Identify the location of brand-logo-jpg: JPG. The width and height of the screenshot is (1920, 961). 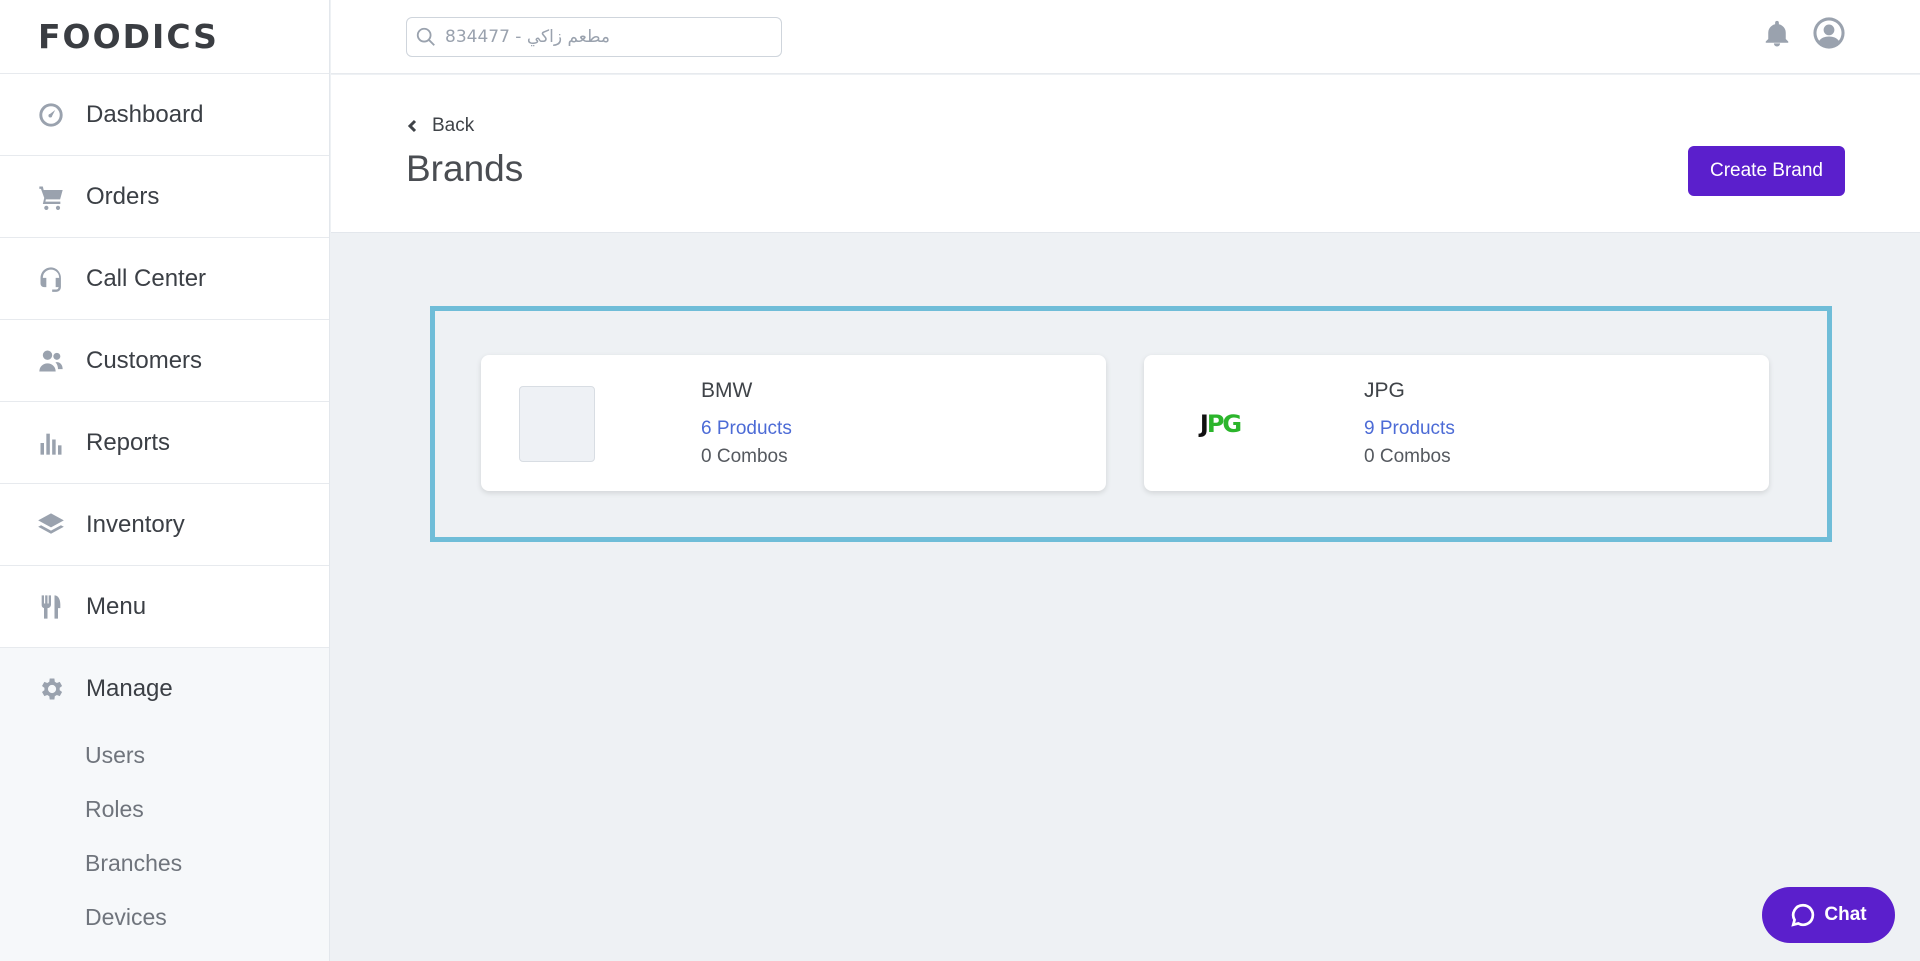
(1220, 424).